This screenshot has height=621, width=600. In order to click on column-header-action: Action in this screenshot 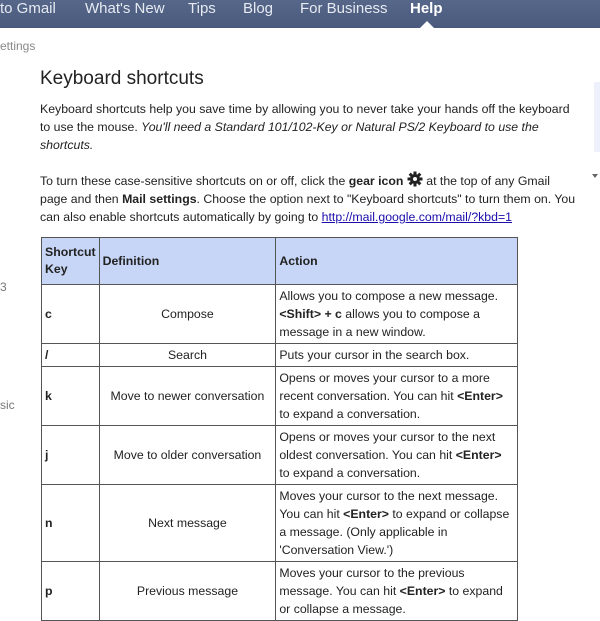, I will do `click(396, 261)`.